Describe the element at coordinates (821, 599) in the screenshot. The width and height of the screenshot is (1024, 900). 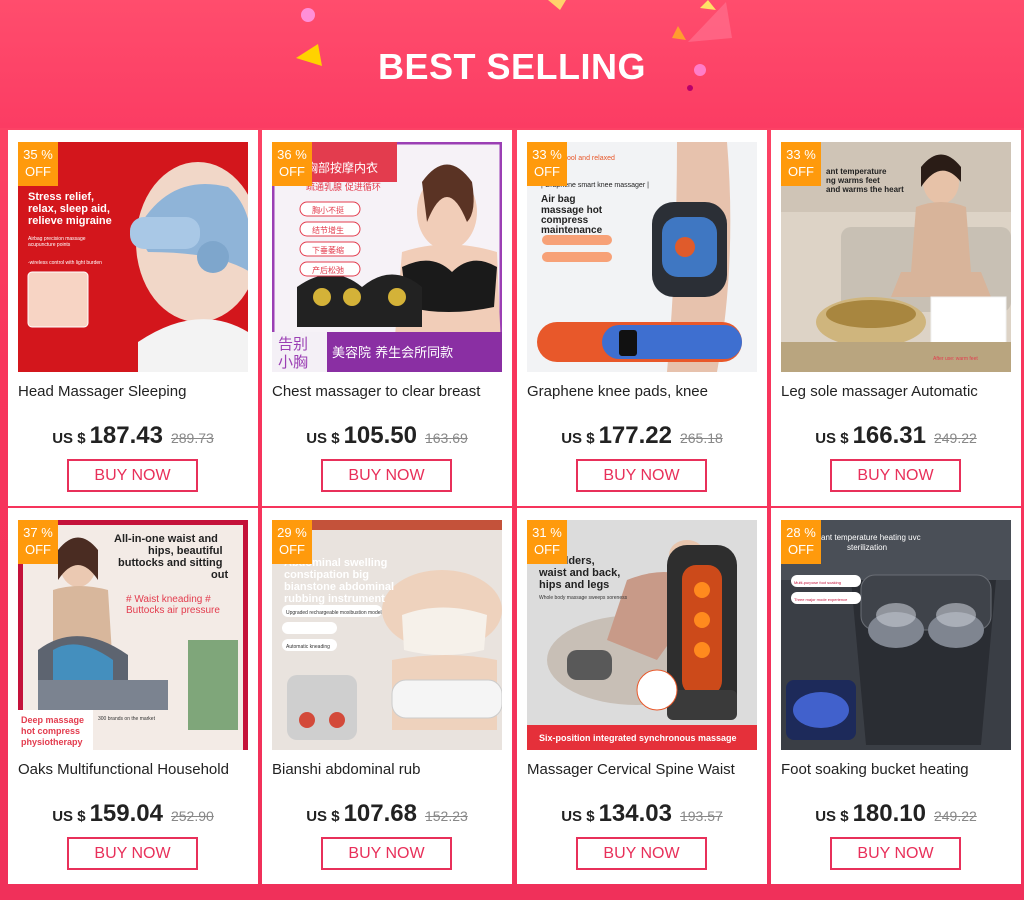
I see `image-text: Three major mode experience` at that location.